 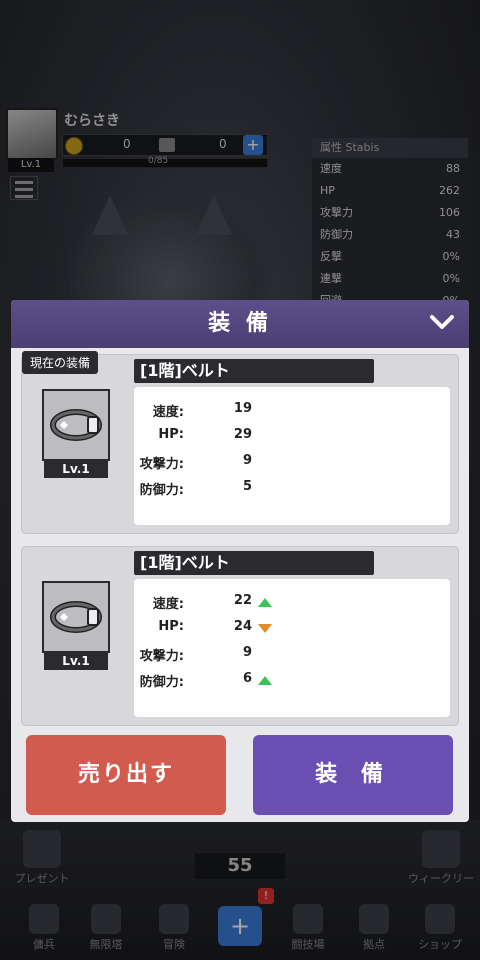 What do you see at coordinates (247, 678) in the screenshot?
I see `stat-value: 6` at bounding box center [247, 678].